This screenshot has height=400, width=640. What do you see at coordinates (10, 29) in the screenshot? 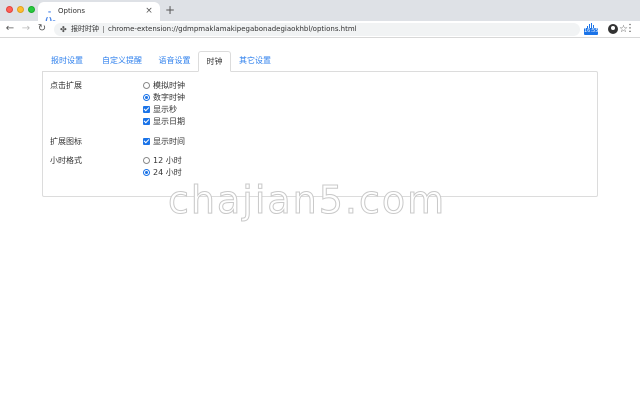
I see `arrow-left-icon: ←` at bounding box center [10, 29].